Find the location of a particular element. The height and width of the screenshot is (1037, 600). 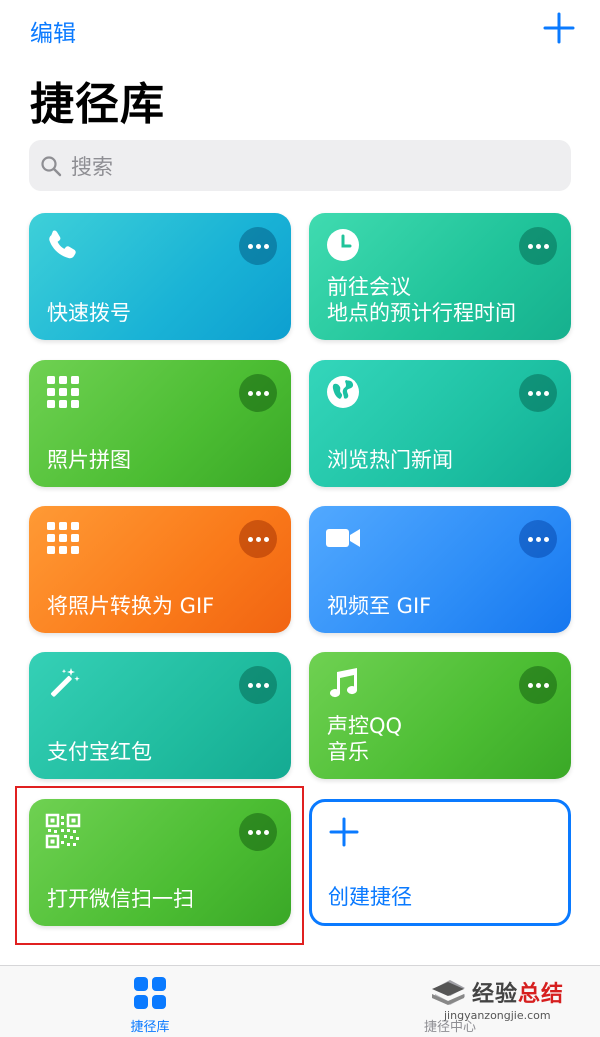

music-note-icon is located at coordinates (343, 684).